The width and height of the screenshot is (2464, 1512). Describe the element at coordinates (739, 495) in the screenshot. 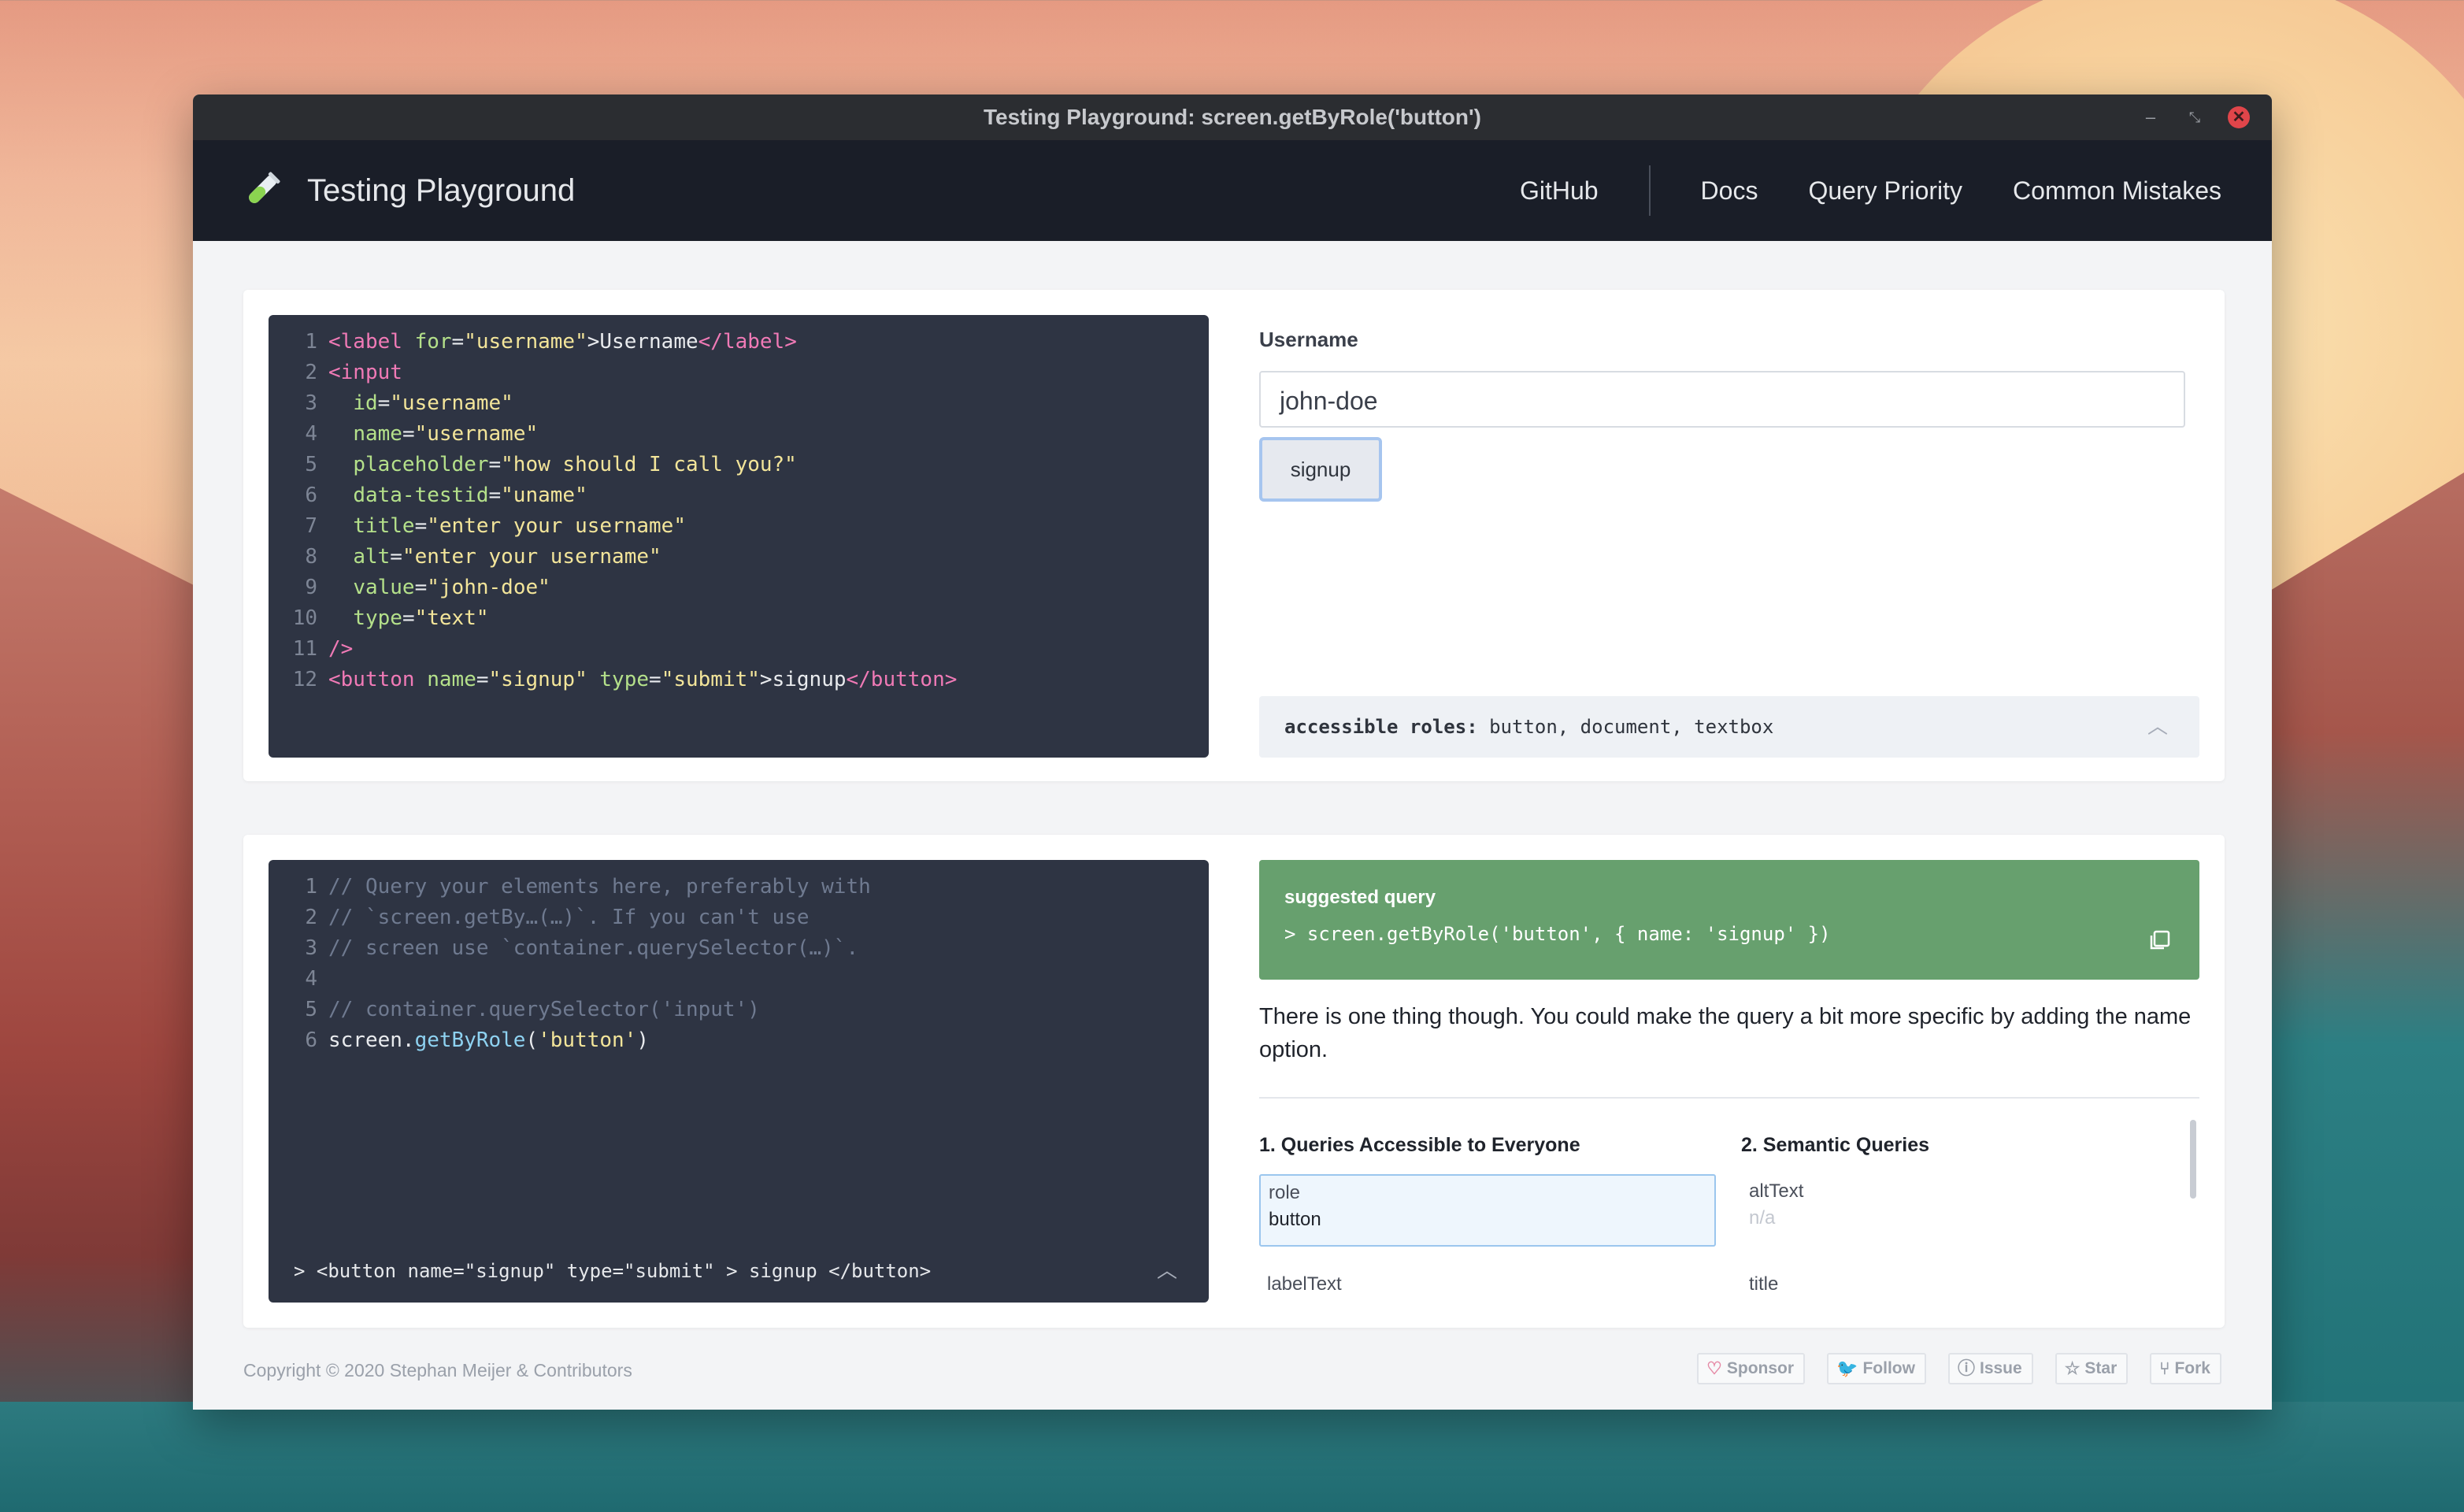

I see `code-line: 6 data-testid="uname"` at that location.